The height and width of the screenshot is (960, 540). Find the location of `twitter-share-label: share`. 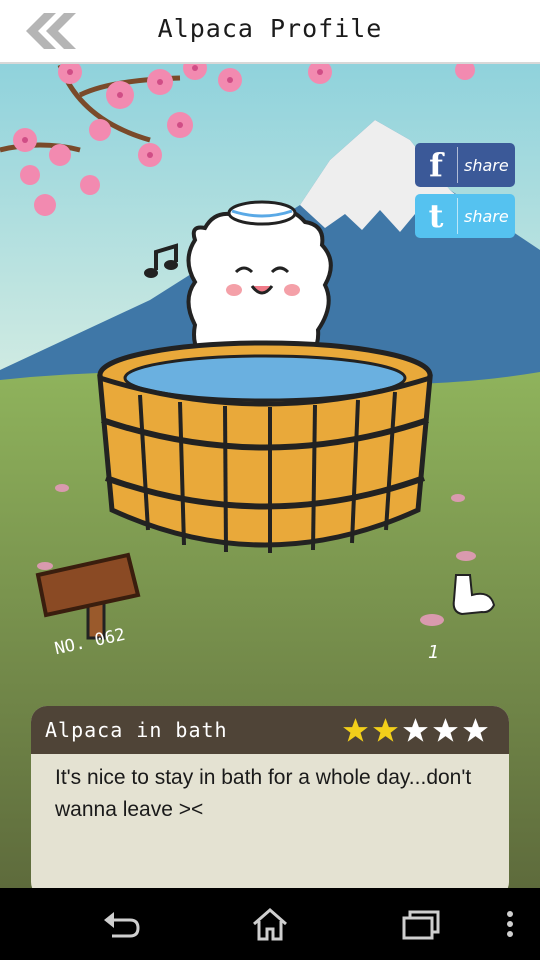

twitter-share-label: share is located at coordinates (486, 216).